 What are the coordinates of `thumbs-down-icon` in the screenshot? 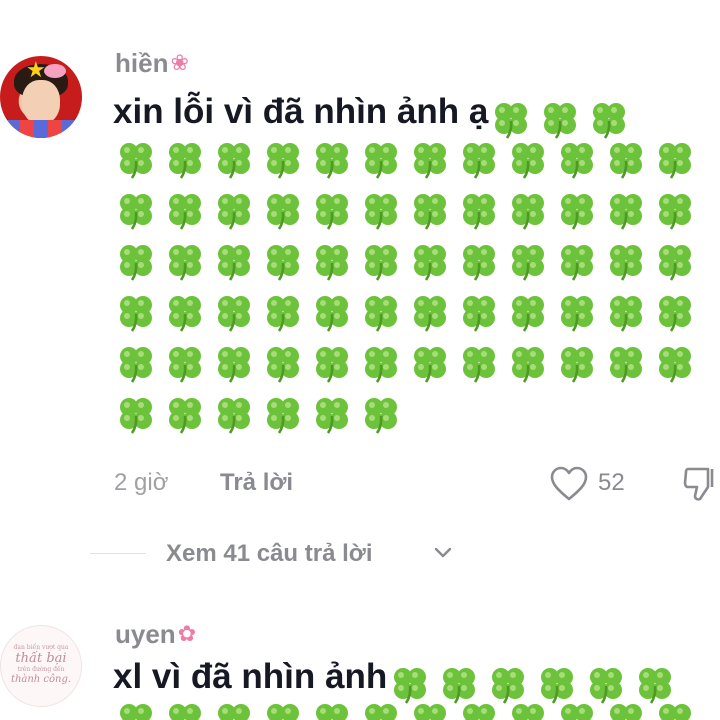 It's located at (701, 487).